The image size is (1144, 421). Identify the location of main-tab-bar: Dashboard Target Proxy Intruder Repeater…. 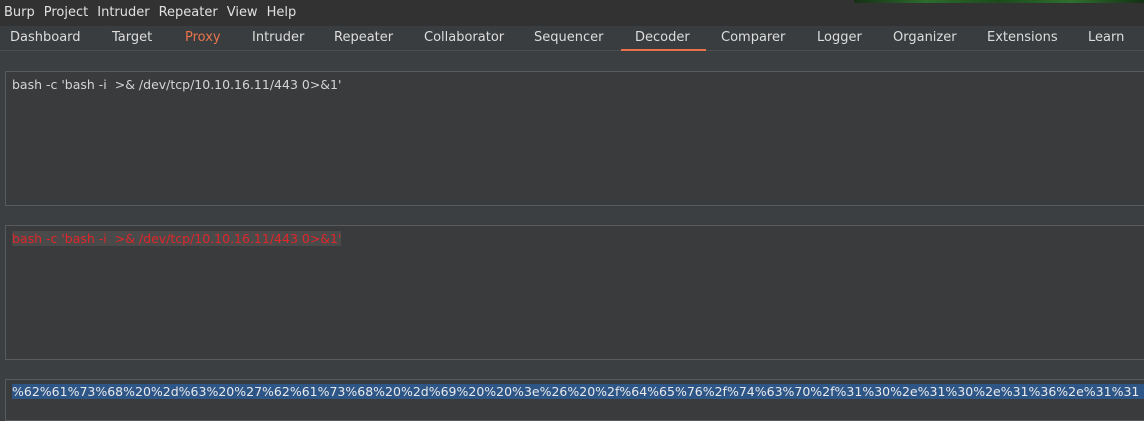
(572, 38).